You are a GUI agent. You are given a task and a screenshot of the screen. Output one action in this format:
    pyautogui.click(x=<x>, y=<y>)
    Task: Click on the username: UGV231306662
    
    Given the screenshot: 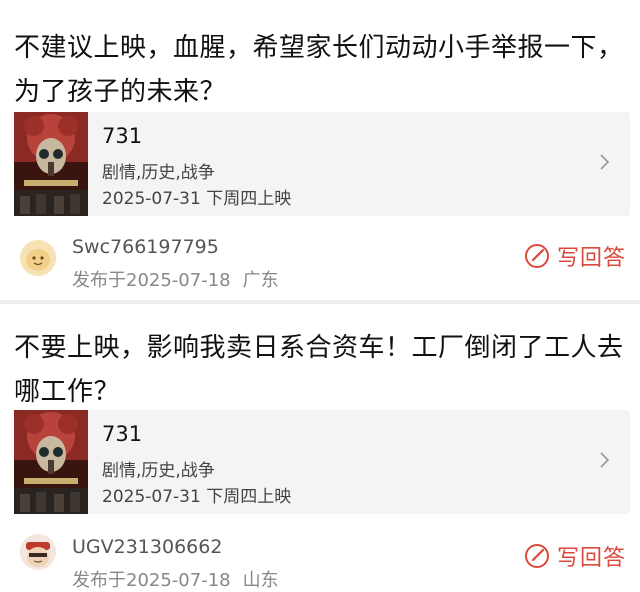 What is the action you would take?
    pyautogui.click(x=147, y=547)
    